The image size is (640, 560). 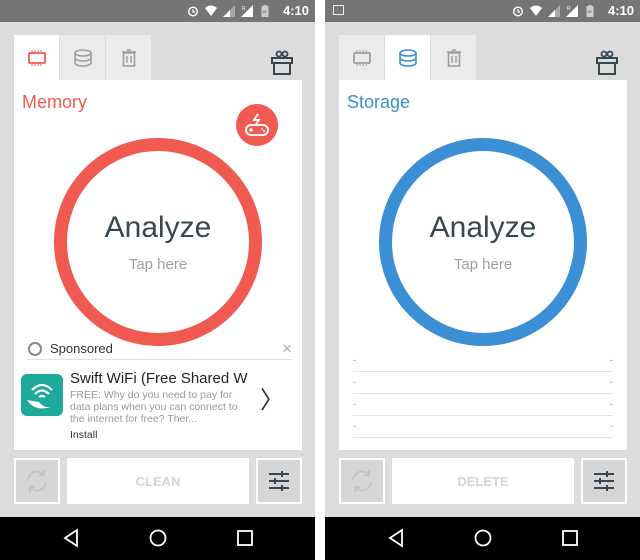 I want to click on game-boost-button, so click(x=257, y=125).